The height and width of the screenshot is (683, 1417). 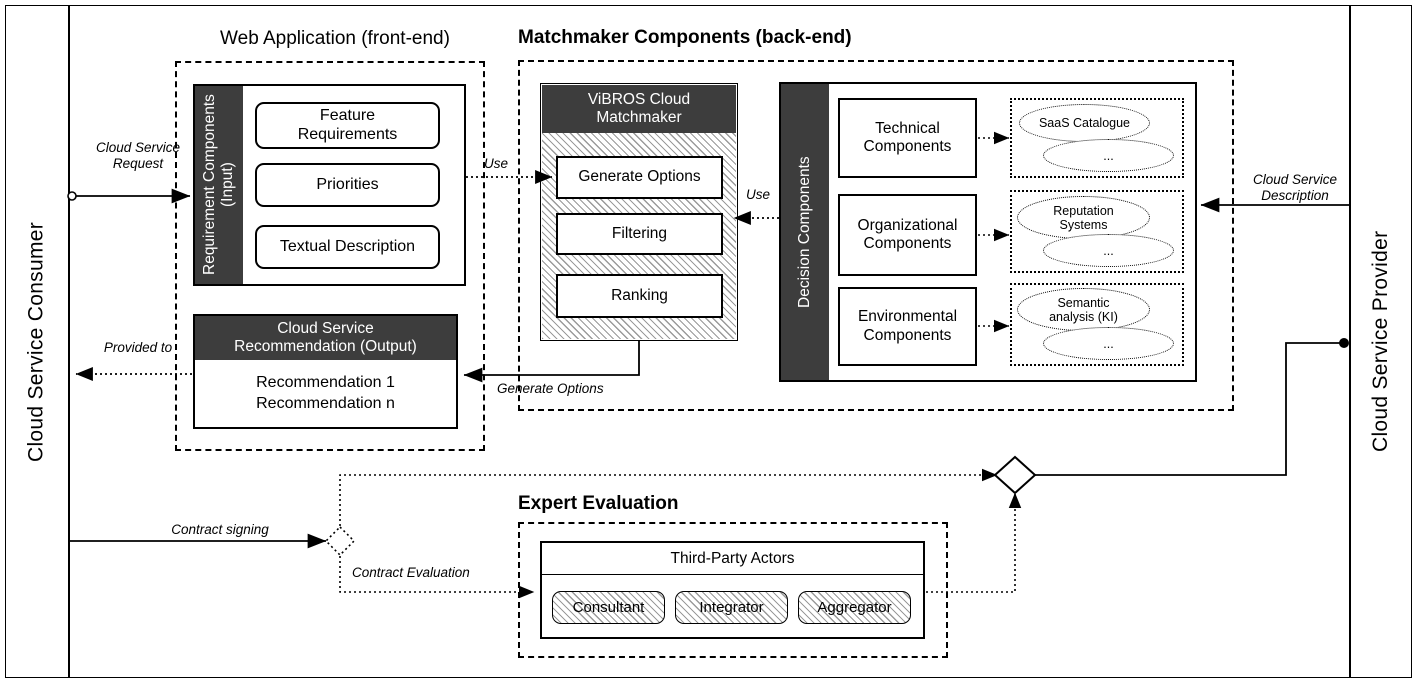 What do you see at coordinates (907, 235) in the screenshot?
I see `decision-row-organizational-components: Organizational Components` at bounding box center [907, 235].